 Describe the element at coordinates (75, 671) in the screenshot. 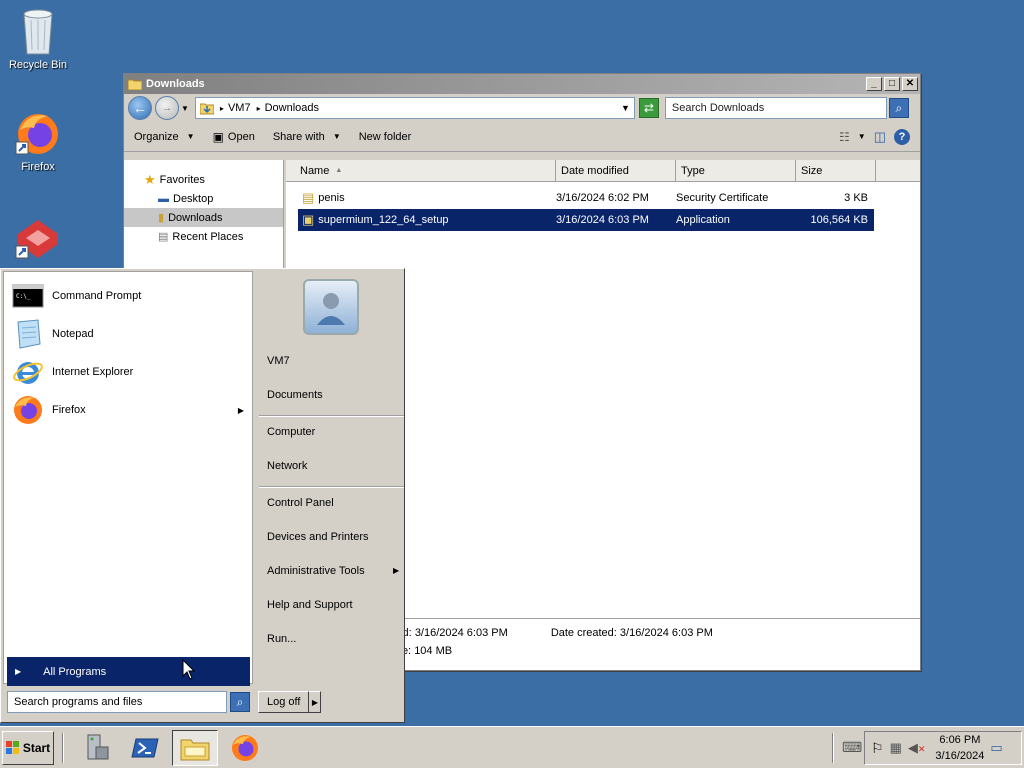

I see `all-programs-label: All Programs` at that location.